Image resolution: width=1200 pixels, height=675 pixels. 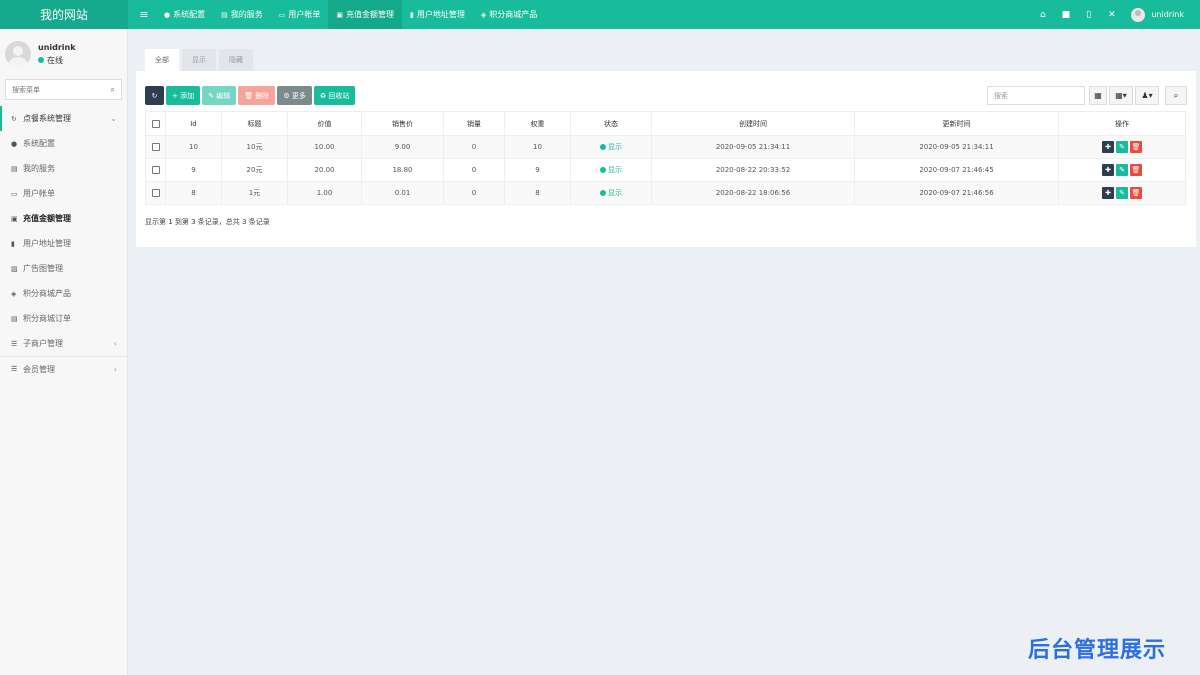 What do you see at coordinates (365, 14) in the screenshot?
I see `topnav-recharge: ▣ 充值金额管理` at bounding box center [365, 14].